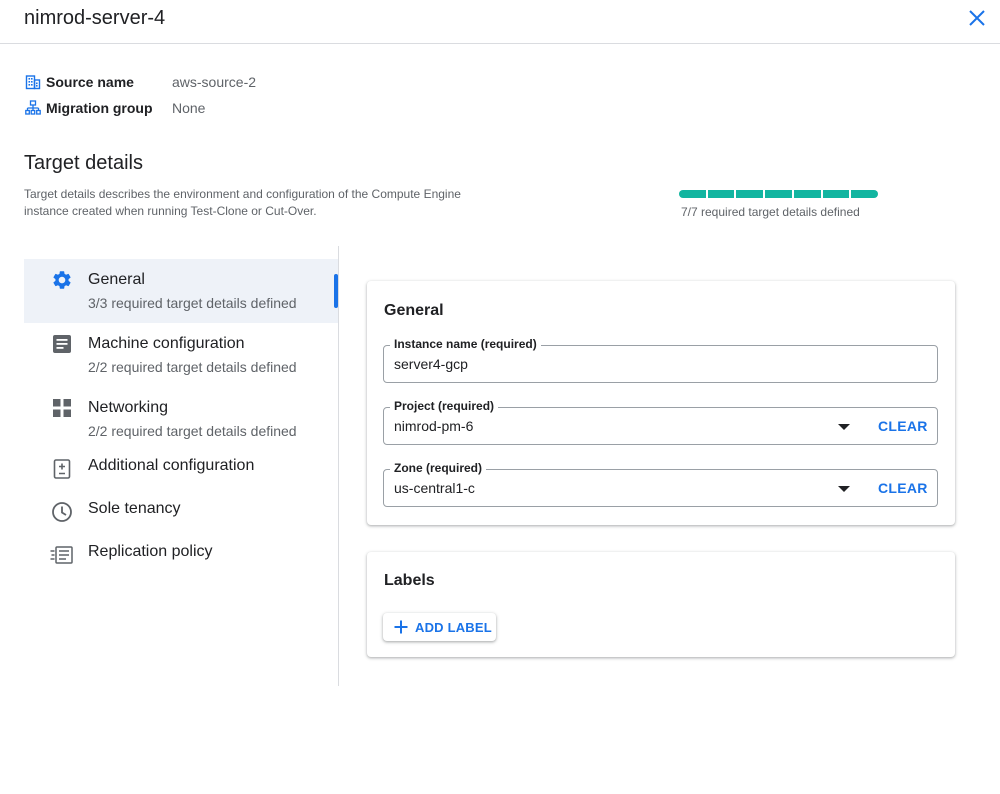  I want to click on nav-item-additional-configuration: Additional configuration, so click(181, 472).